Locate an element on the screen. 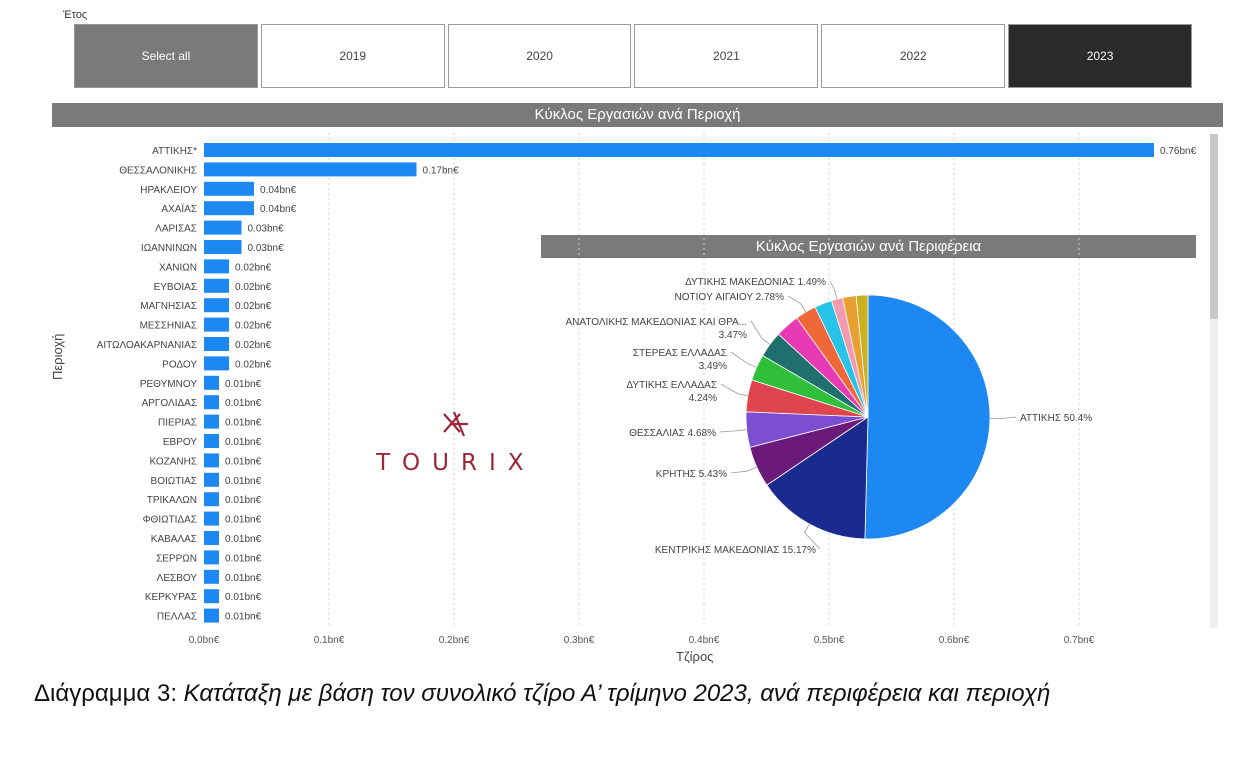  pie-slice-label: ΔΥΤΙΚΗΣ ΕΛΛΑΔΑΣ is located at coordinates (671, 385).